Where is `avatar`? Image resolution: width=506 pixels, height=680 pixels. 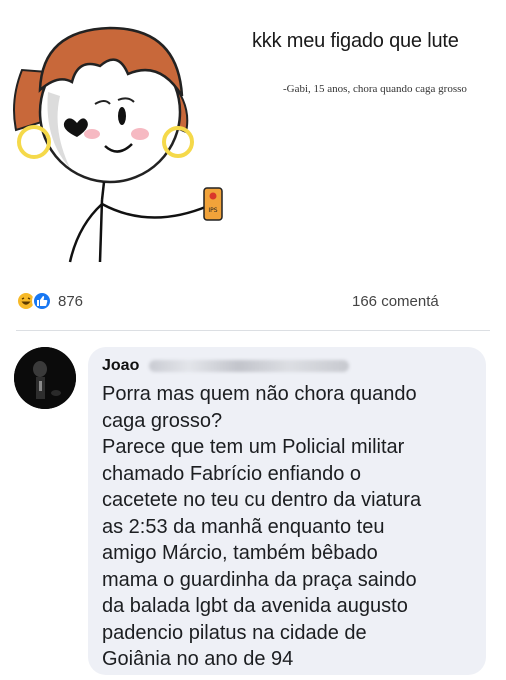 avatar is located at coordinates (45, 378).